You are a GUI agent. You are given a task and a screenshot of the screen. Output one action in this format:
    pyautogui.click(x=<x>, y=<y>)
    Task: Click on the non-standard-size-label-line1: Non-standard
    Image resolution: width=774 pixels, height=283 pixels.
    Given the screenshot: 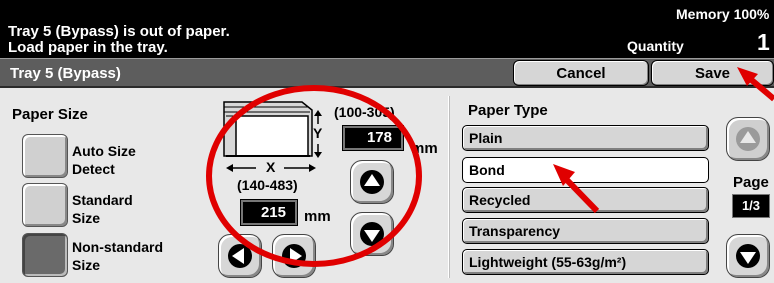 What is the action you would take?
    pyautogui.click(x=117, y=247)
    